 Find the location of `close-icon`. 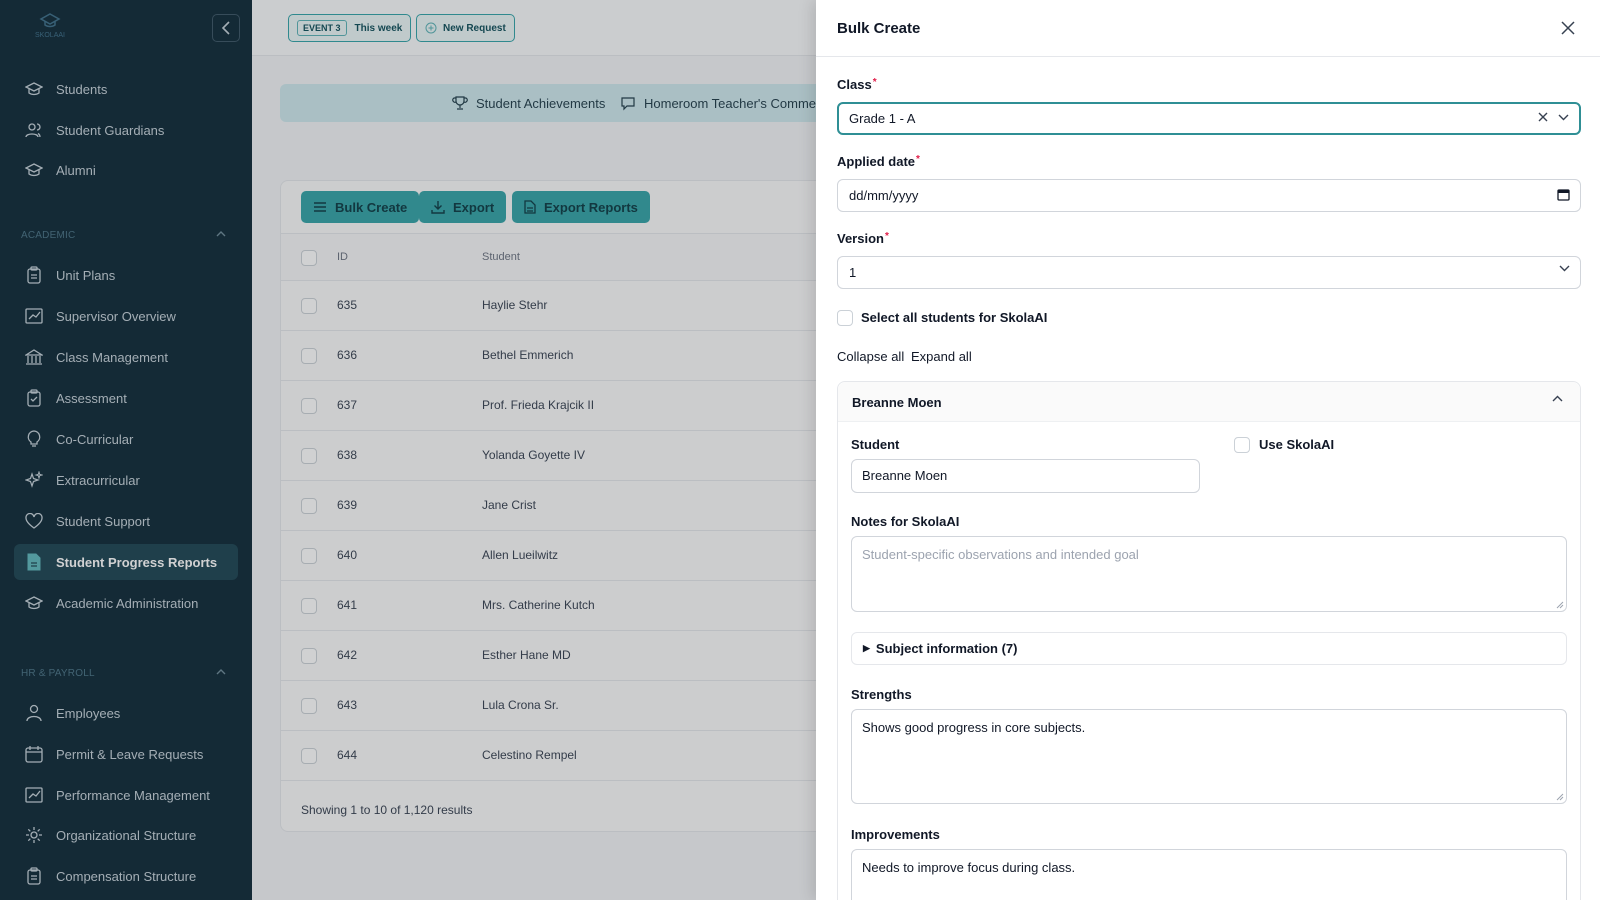

close-icon is located at coordinates (1568, 28).